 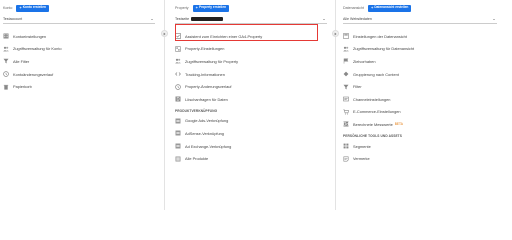 I want to click on google-ads-icon, so click(x=178, y=121).